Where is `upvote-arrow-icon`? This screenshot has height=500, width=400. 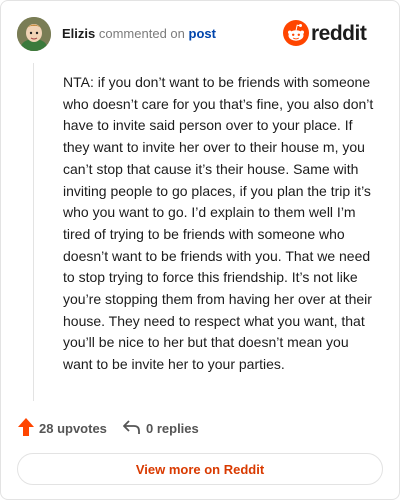 upvote-arrow-icon is located at coordinates (26, 428).